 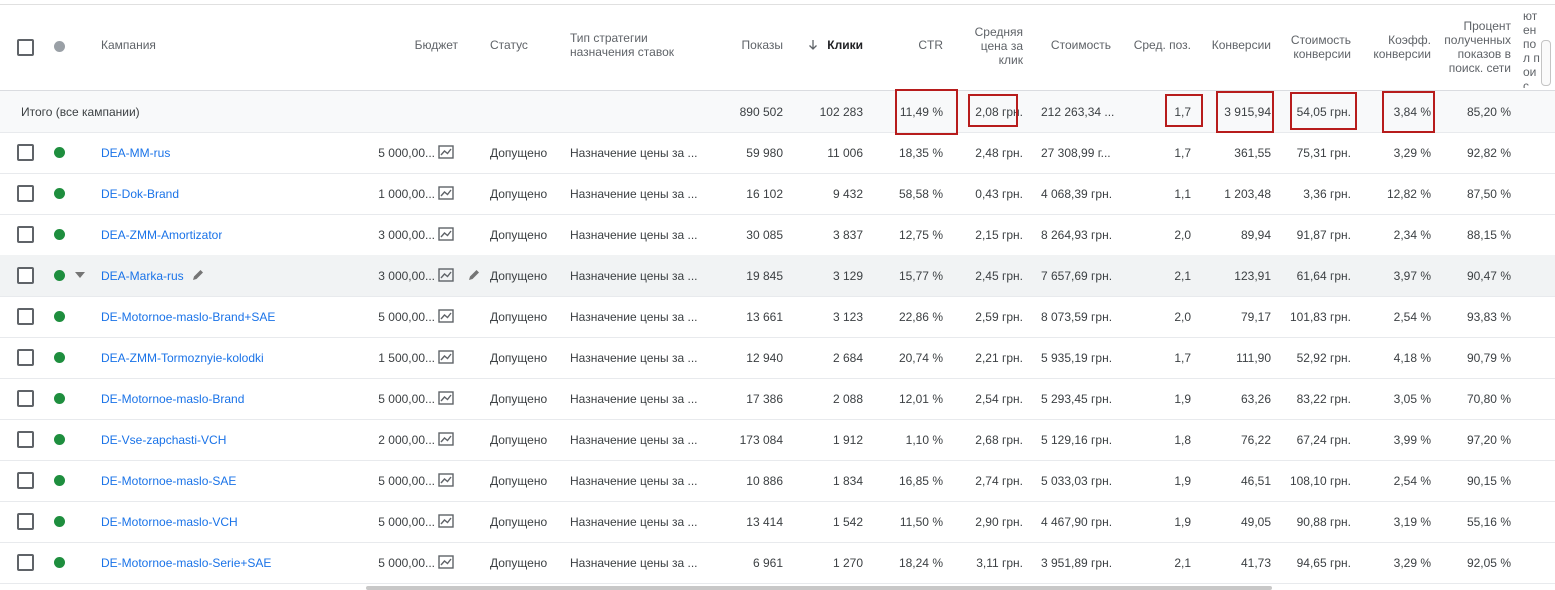 What do you see at coordinates (1320, 480) in the screenshot?
I see `cost-conversion-value: 108,10 грн.` at bounding box center [1320, 480].